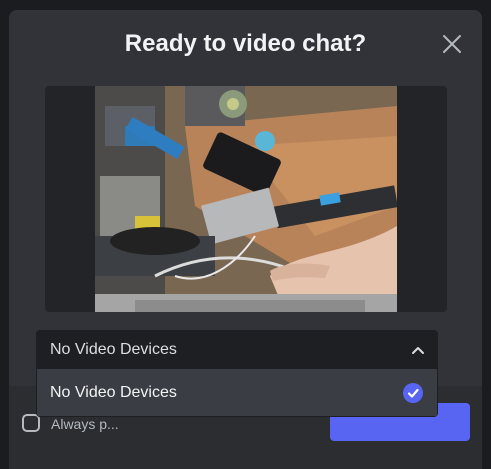 This screenshot has height=469, width=491. Describe the element at coordinates (413, 393) in the screenshot. I see `checkmark-icon` at that location.